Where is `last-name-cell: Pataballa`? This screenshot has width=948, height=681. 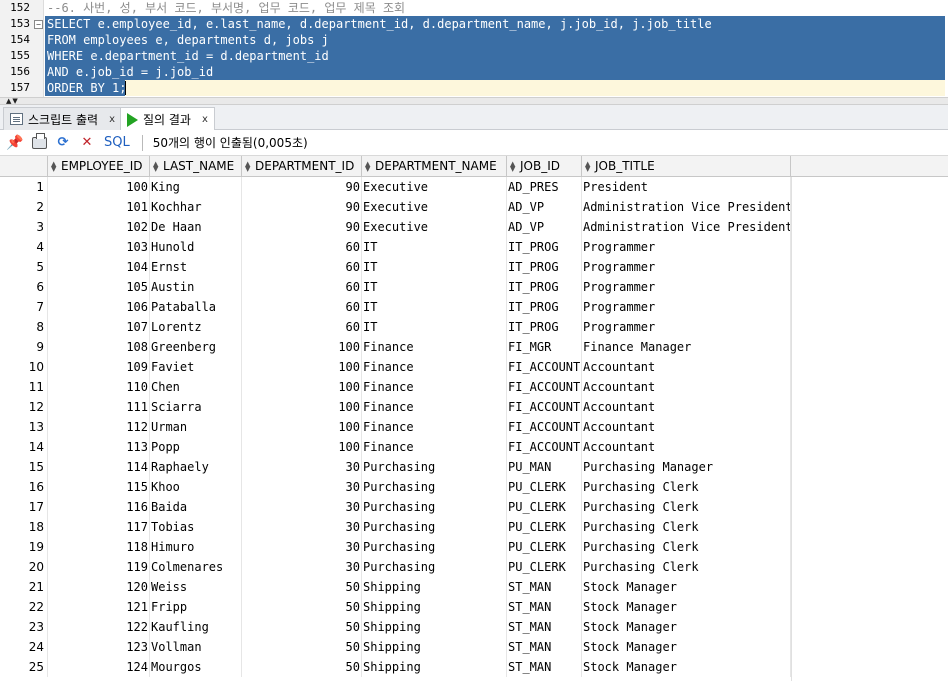 last-name-cell: Pataballa is located at coordinates (196, 307).